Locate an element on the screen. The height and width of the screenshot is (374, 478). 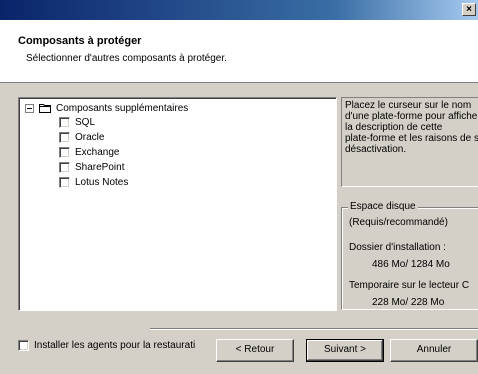
tree-item-label: SharePoint is located at coordinates (100, 167).